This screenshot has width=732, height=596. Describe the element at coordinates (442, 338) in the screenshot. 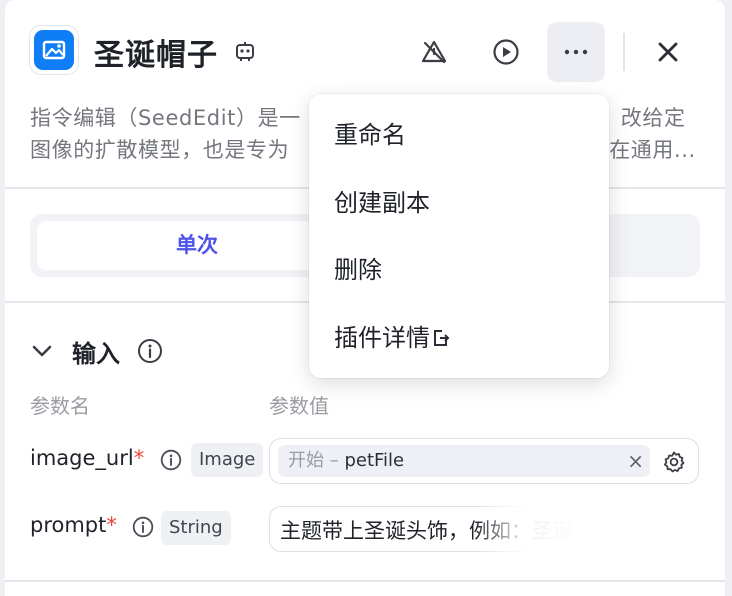

I see `external-link-icon` at that location.